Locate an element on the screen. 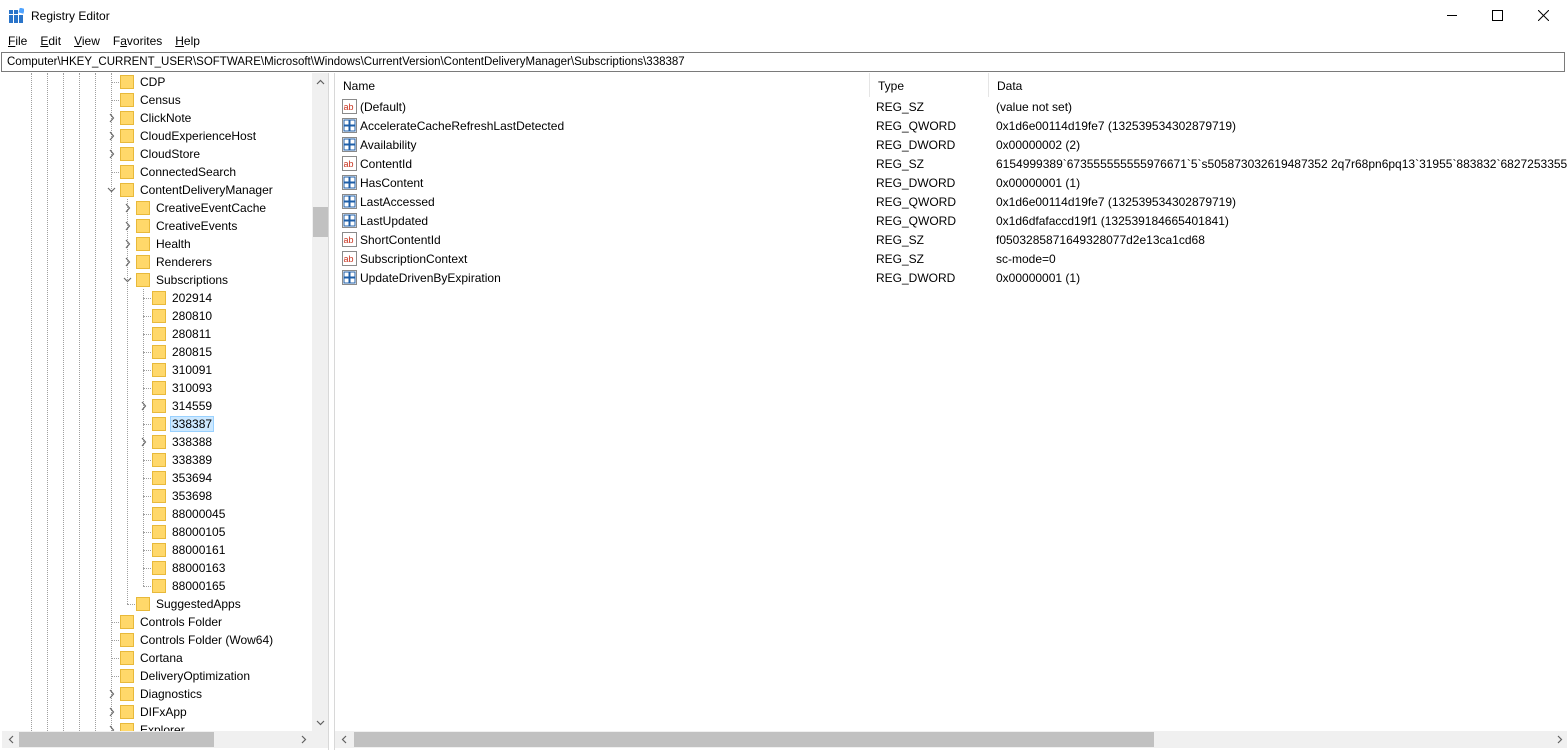 Image resolution: width=1567 pixels, height=752 pixels. tree-node: Renderers is located at coordinates (157, 262).